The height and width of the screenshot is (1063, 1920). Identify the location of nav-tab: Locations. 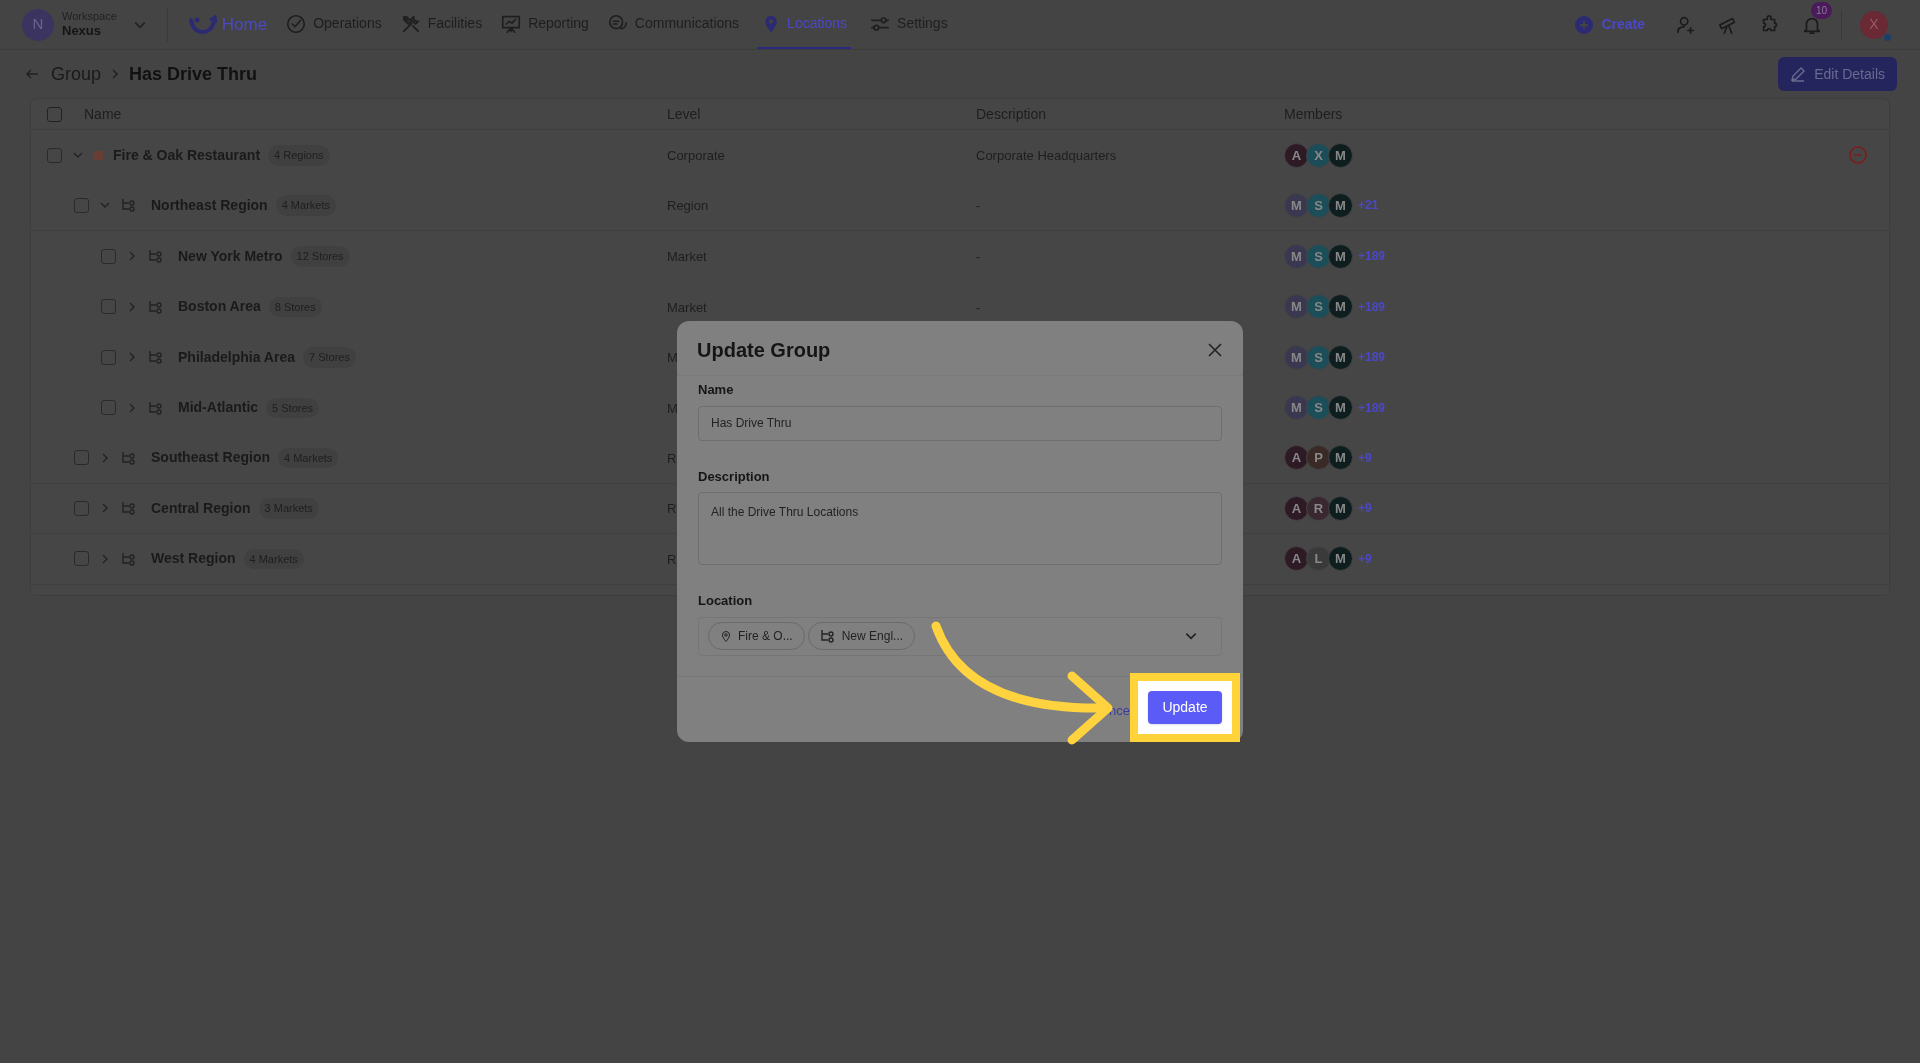
(804, 24).